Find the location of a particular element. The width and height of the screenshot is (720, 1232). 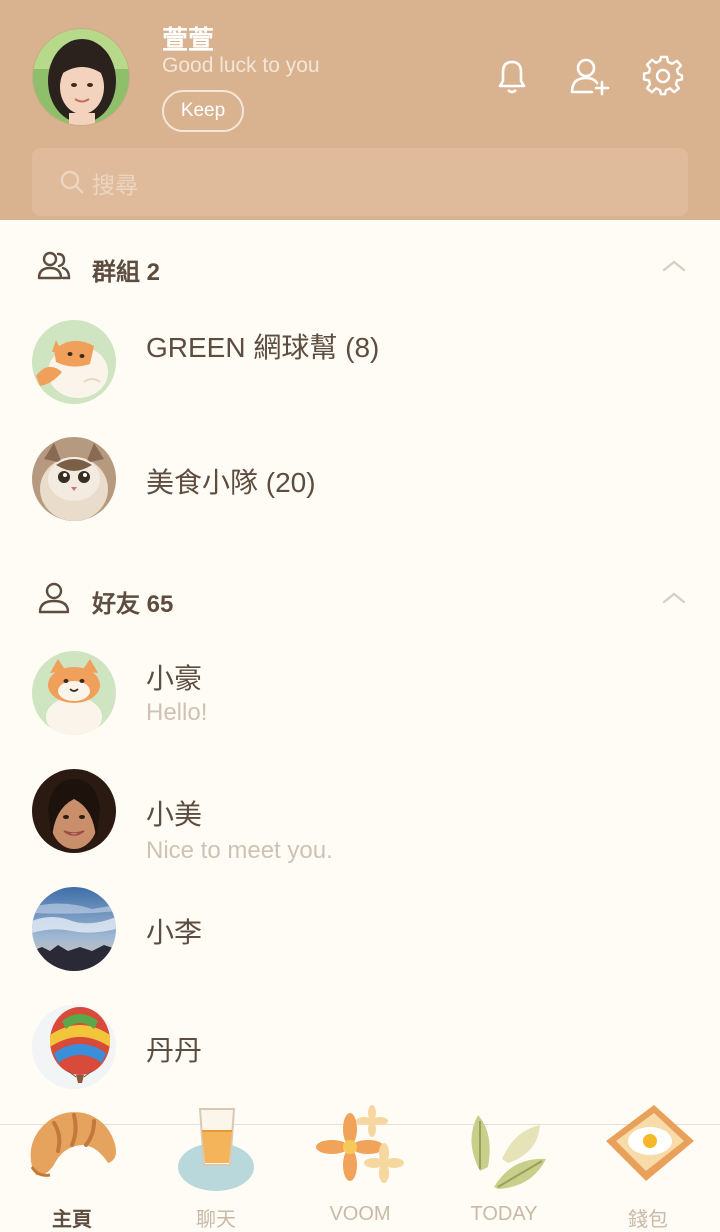

nav-tab-home: 主頁 is located at coordinates (72, 1172).